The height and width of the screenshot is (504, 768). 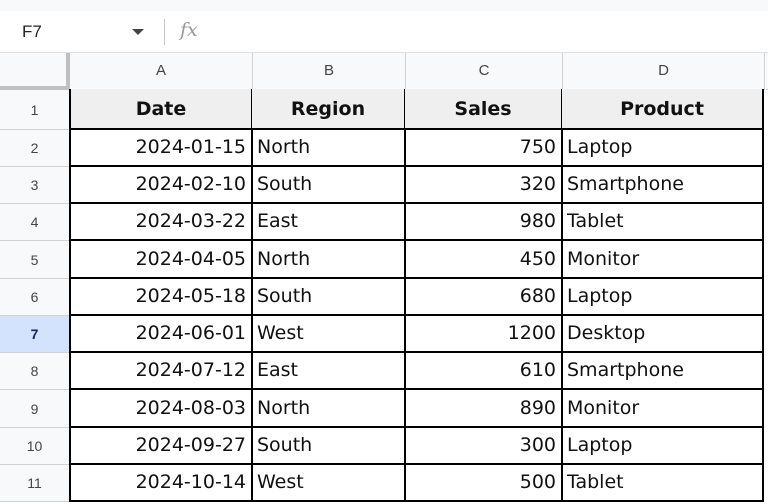 What do you see at coordinates (484, 222) in the screenshot?
I see `cell-sales: 980` at bounding box center [484, 222].